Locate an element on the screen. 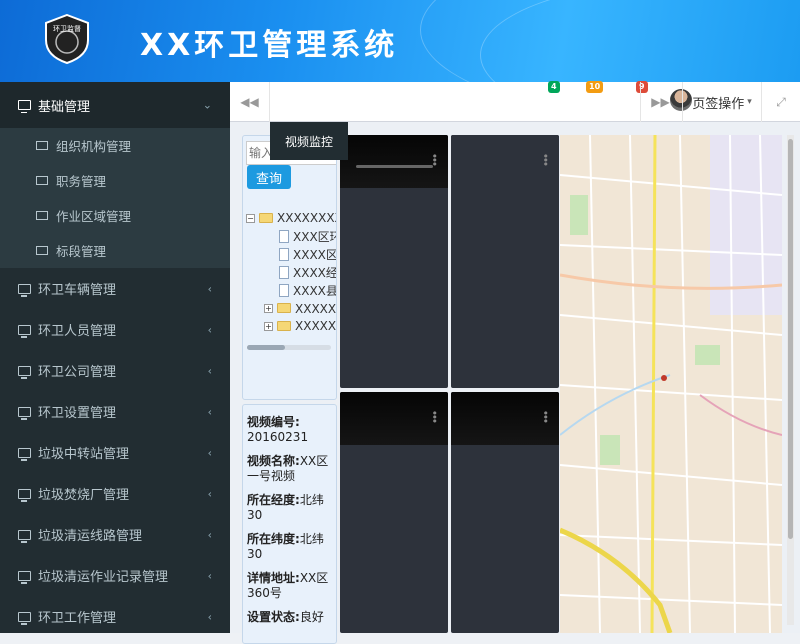 The image size is (800, 644). search-button: 查询 is located at coordinates (269, 177).